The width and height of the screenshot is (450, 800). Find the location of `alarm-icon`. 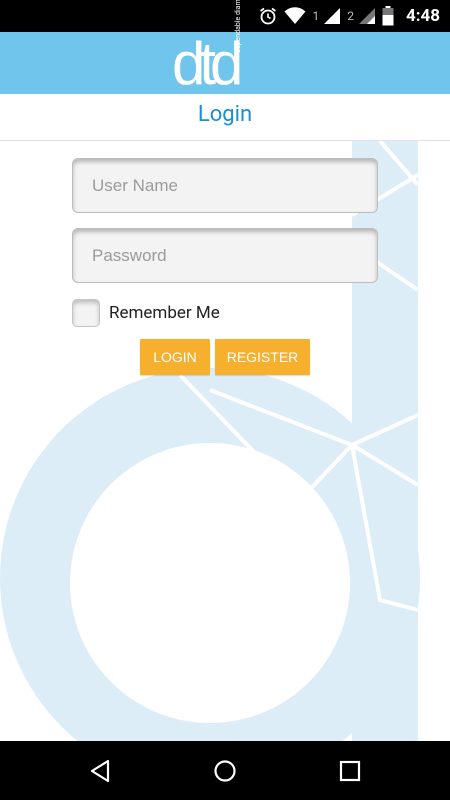

alarm-icon is located at coordinates (268, 16).